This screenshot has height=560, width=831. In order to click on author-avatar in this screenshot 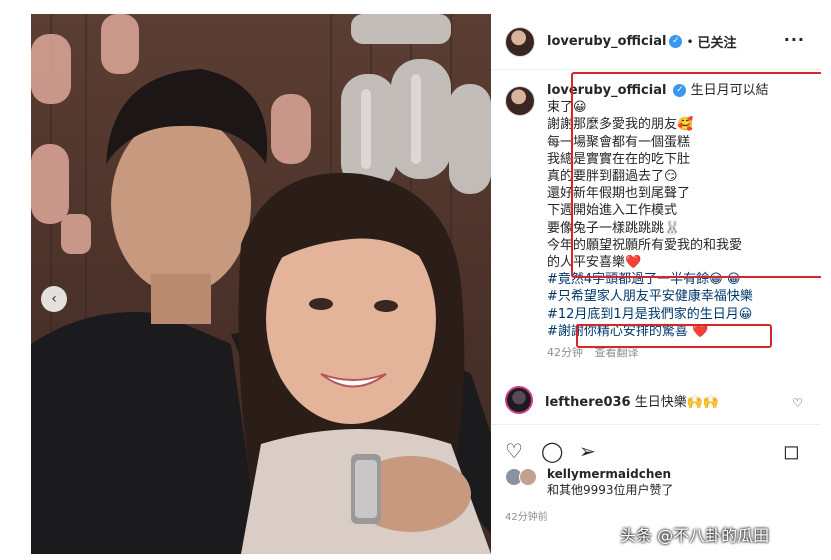, I will do `click(520, 41)`.